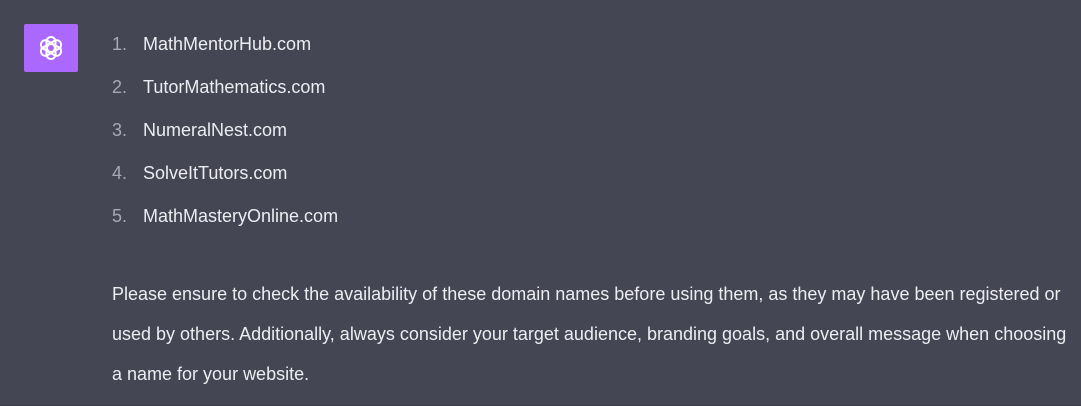  What do you see at coordinates (120, 216) in the screenshot?
I see `list-item-number: 5.` at bounding box center [120, 216].